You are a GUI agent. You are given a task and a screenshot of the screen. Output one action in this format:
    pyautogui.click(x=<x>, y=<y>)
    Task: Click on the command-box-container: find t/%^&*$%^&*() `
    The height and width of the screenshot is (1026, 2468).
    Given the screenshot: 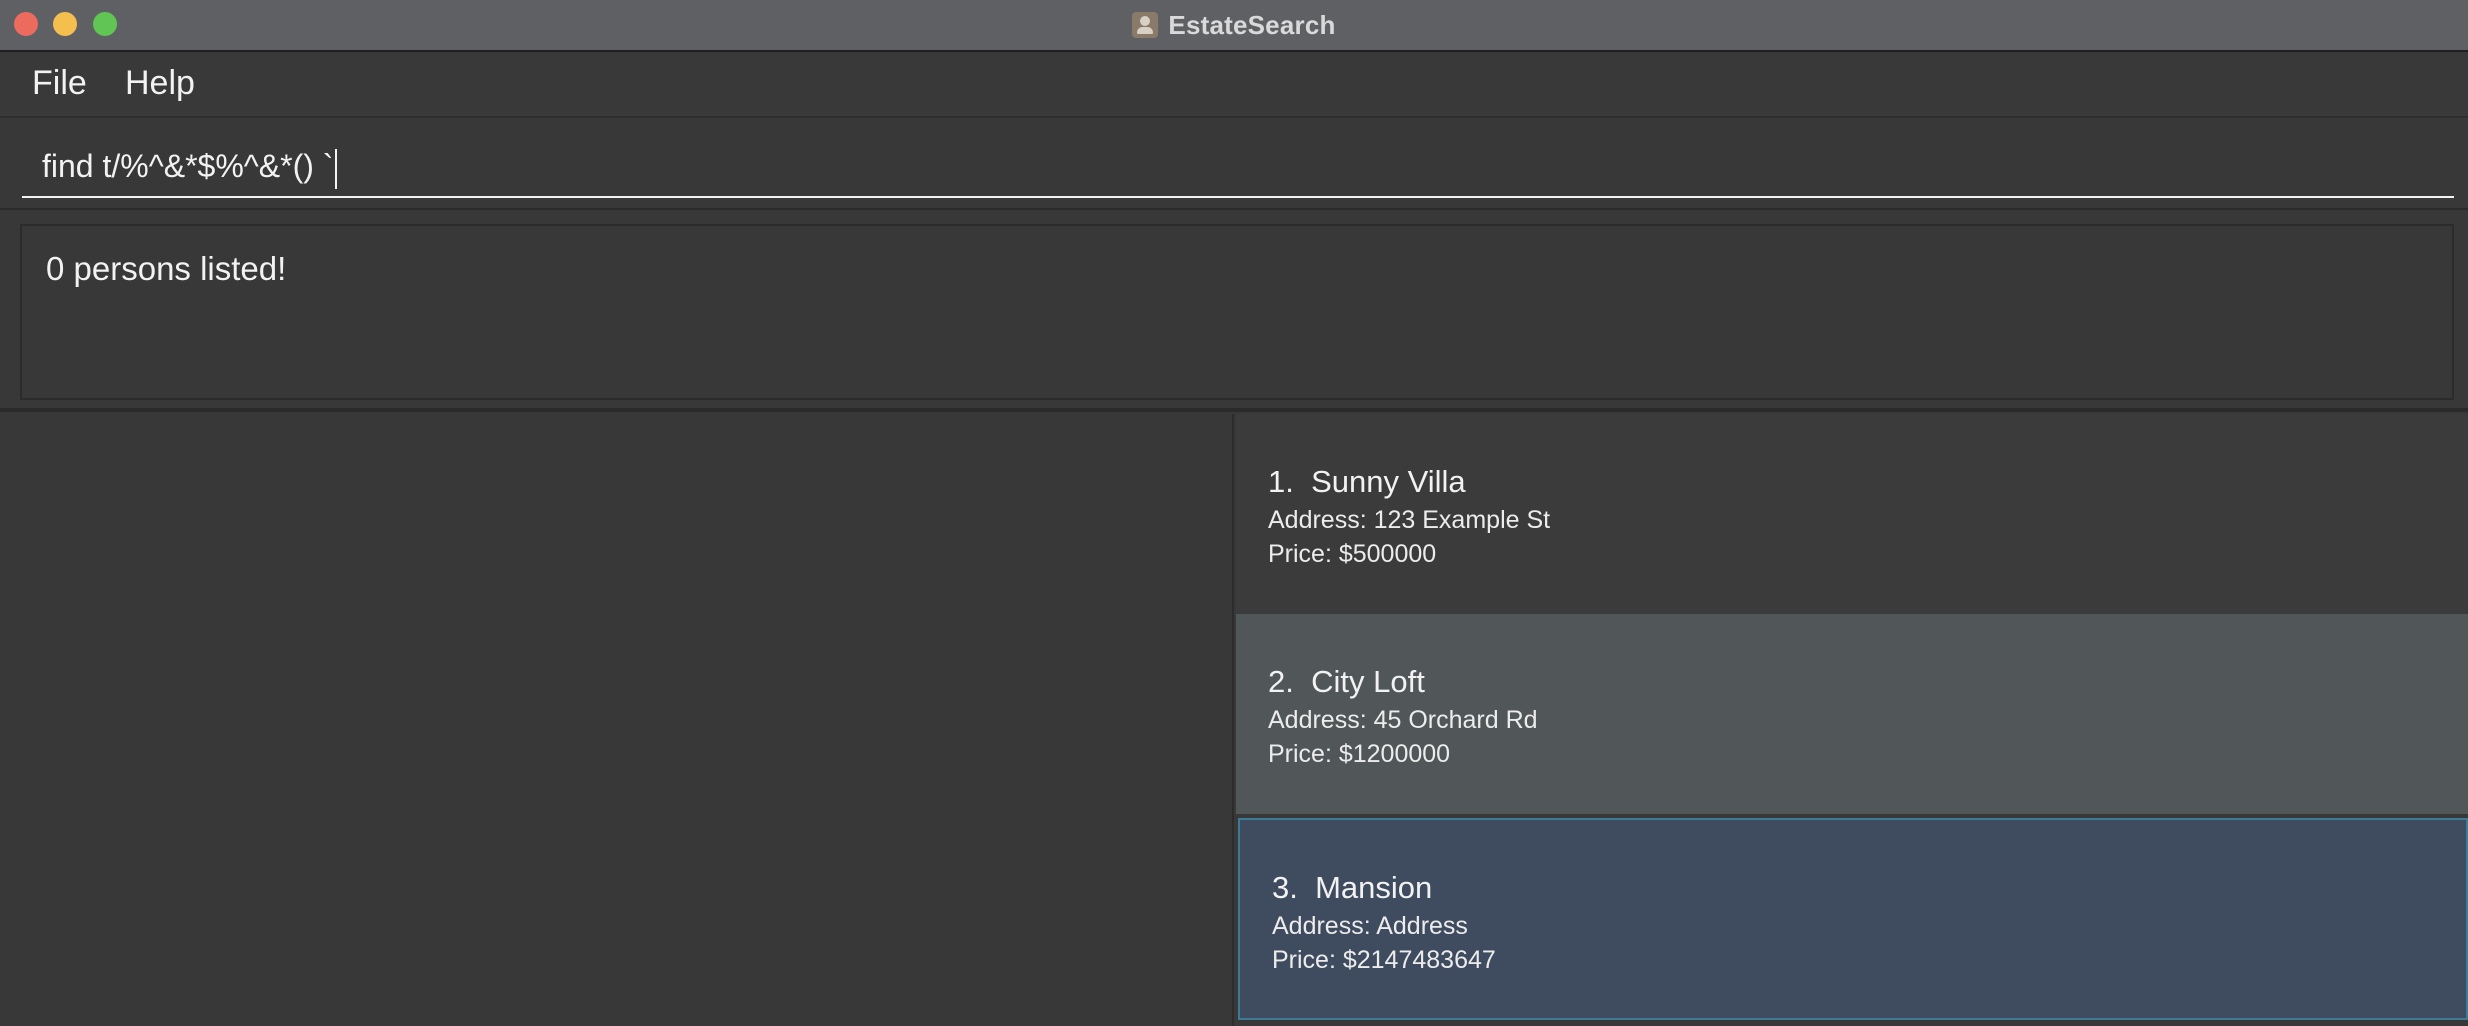 What is the action you would take?
    pyautogui.click(x=1234, y=164)
    